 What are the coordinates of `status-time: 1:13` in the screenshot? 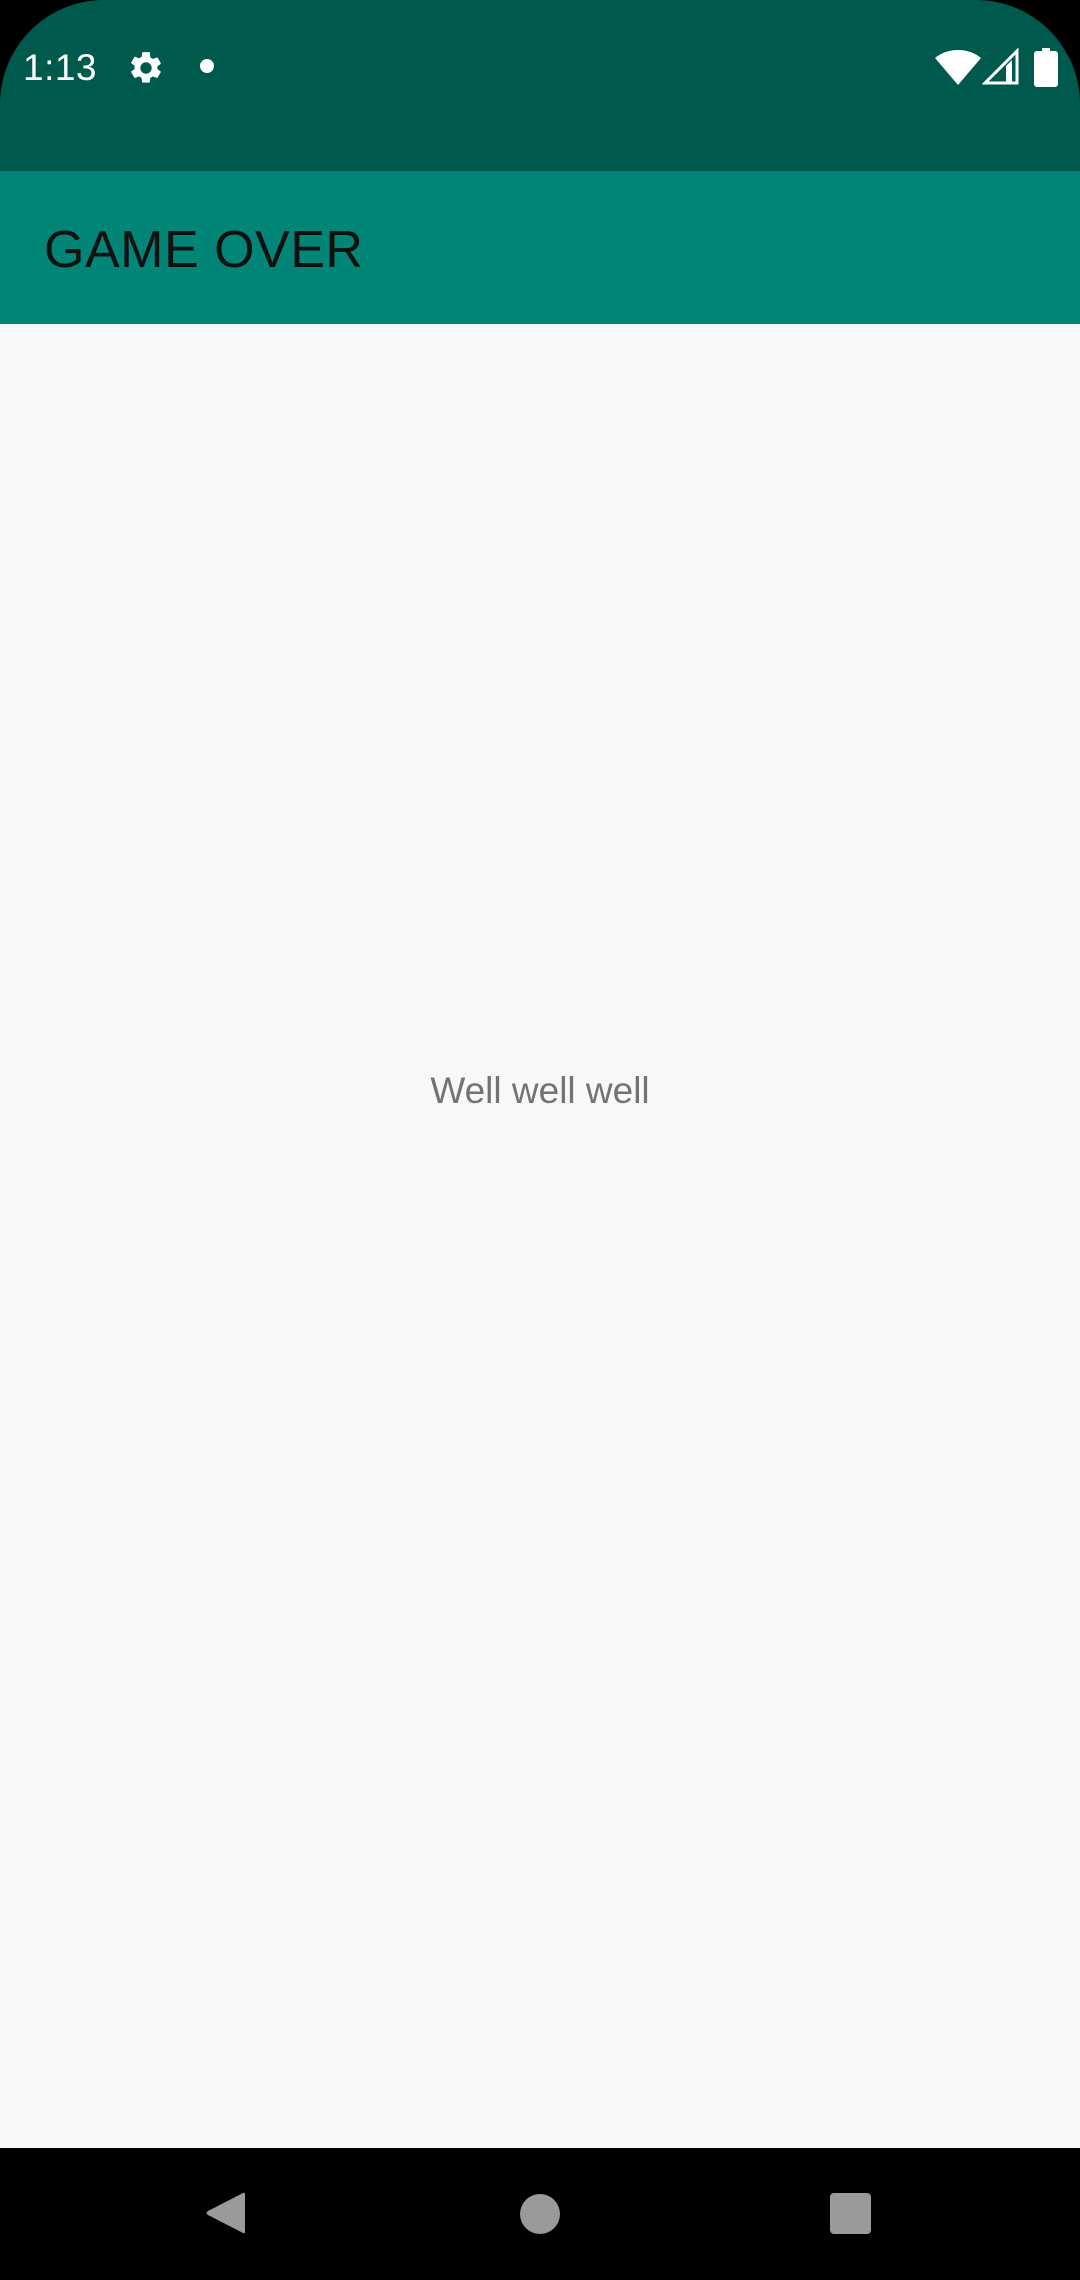 It's located at (60, 67).